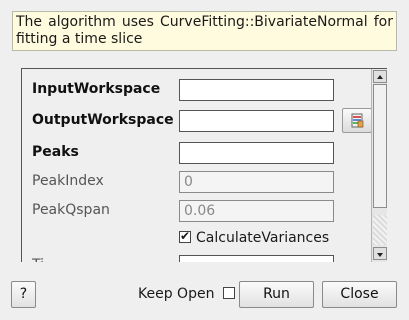 This screenshot has height=320, width=409. Describe the element at coordinates (359, 294) in the screenshot. I see `close-button: Close` at that location.